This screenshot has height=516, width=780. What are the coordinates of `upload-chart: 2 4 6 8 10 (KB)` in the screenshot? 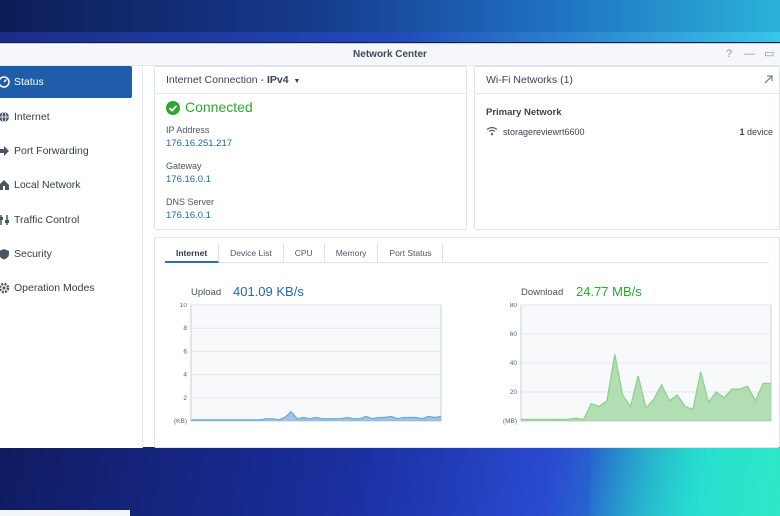 It's located at (308, 364).